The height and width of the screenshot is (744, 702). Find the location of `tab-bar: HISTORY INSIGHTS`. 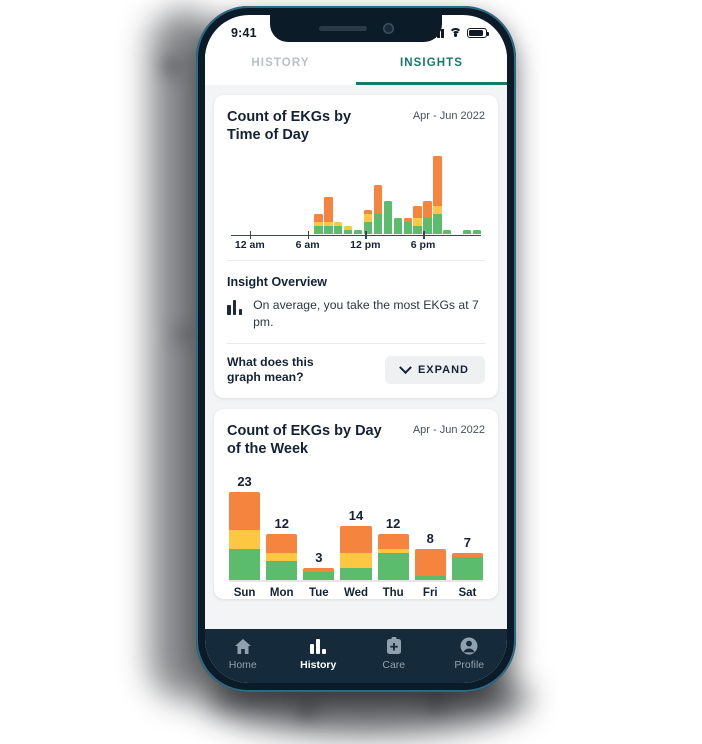

tab-bar: HISTORY INSIGHTS is located at coordinates (356, 65).